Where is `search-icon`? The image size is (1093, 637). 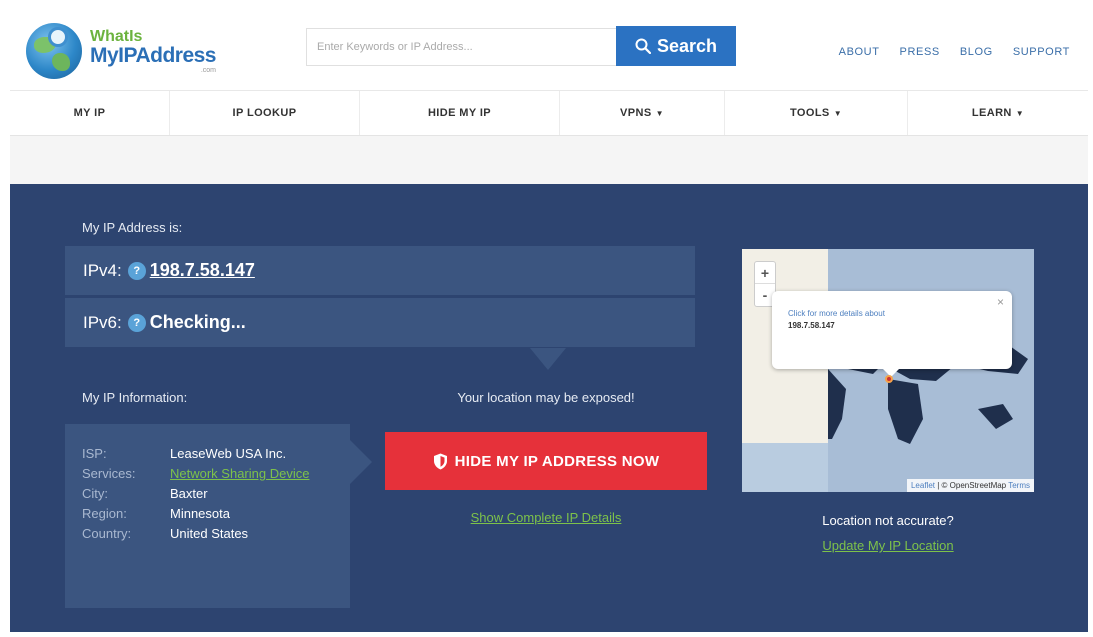 search-icon is located at coordinates (643, 46).